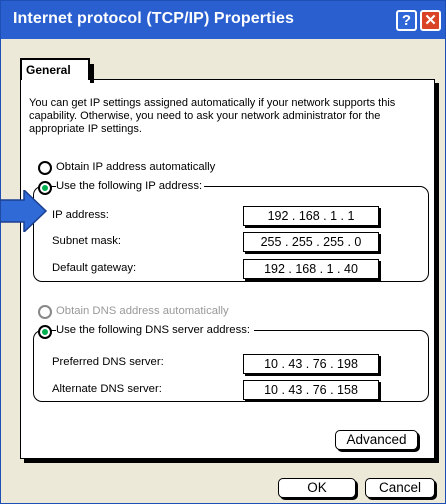  I want to click on preferred-dns-field: 10 . 43 . 76 . 198, so click(311, 364).